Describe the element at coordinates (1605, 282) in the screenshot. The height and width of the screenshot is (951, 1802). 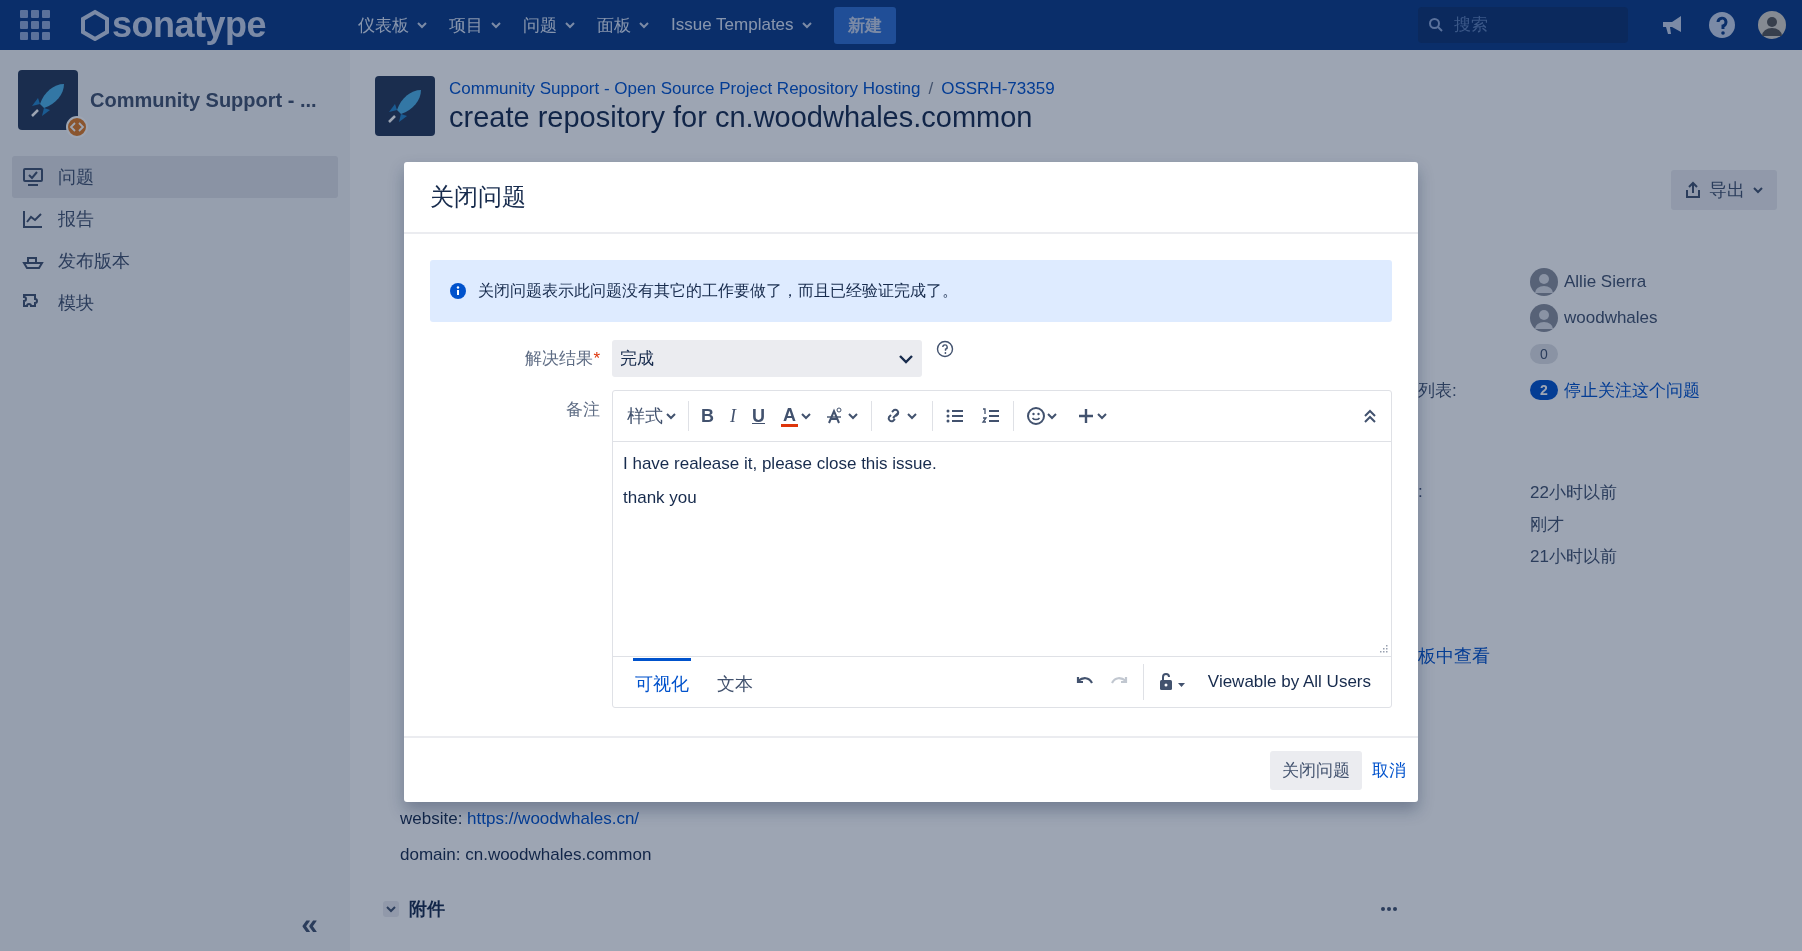
I see `user-name: Allie Sierra` at that location.